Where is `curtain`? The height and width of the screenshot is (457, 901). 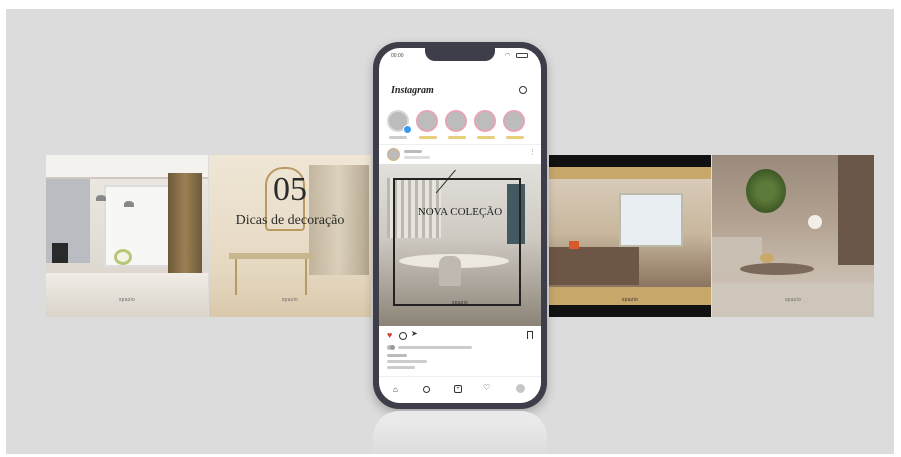 curtain is located at coordinates (185, 229).